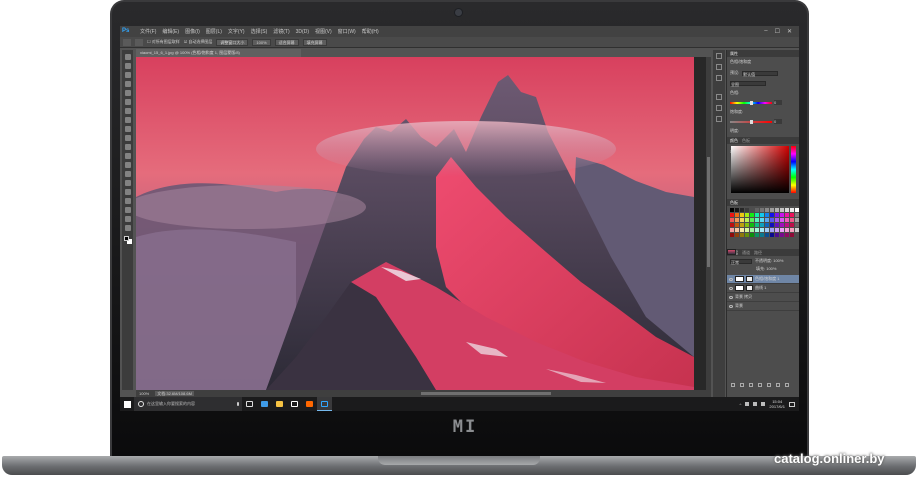 This screenshot has width=918, height=481. What do you see at coordinates (249, 404) in the screenshot?
I see `task-view-button` at bounding box center [249, 404].